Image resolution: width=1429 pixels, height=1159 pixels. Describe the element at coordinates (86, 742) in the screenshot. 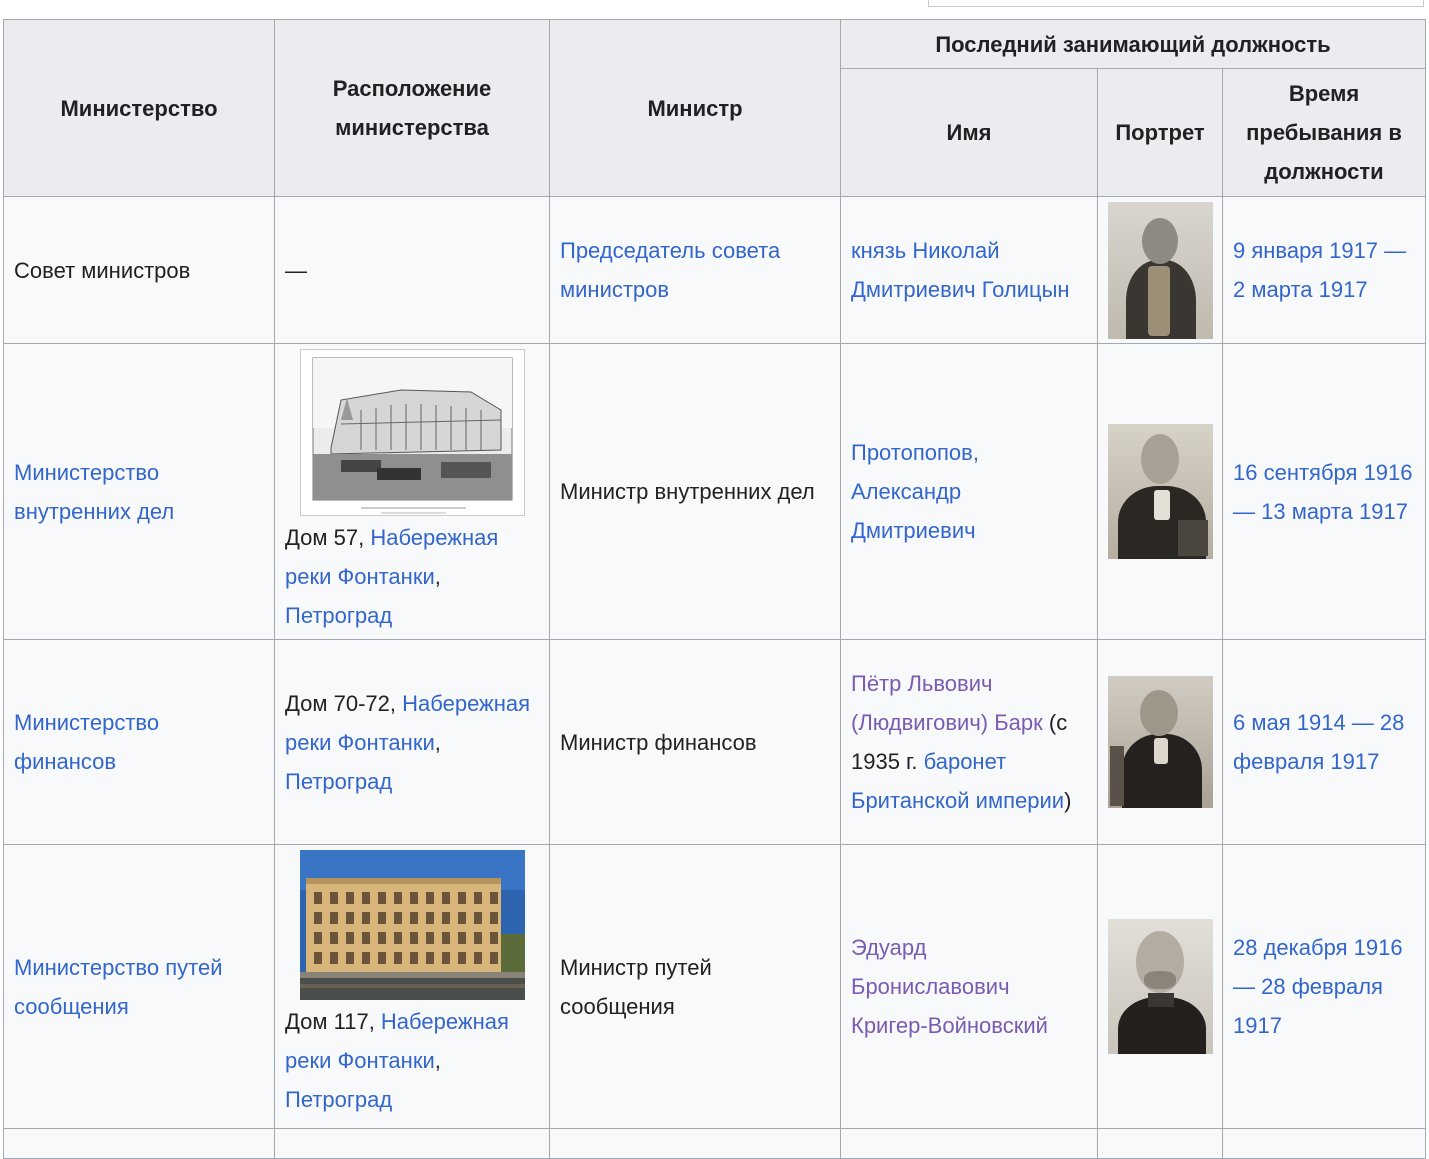

I see `ministry-link: Министерство финансов` at that location.